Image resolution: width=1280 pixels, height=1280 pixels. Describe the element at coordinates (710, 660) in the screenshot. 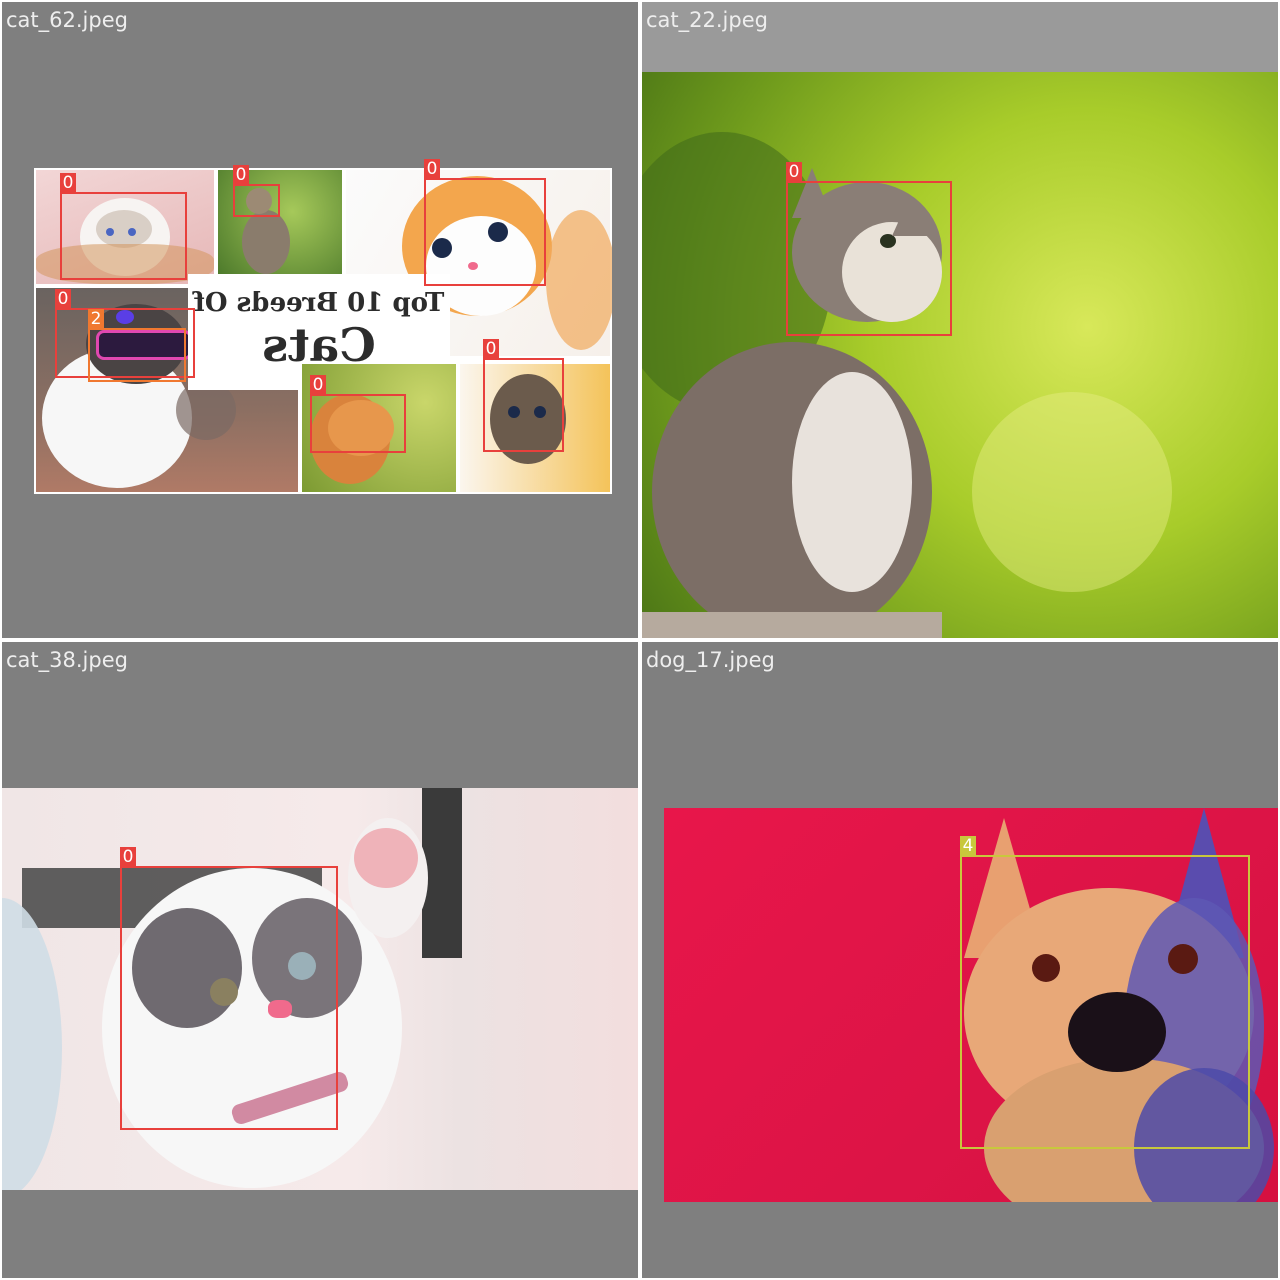

I see `filename-label: dog_17.jpeg` at that location.